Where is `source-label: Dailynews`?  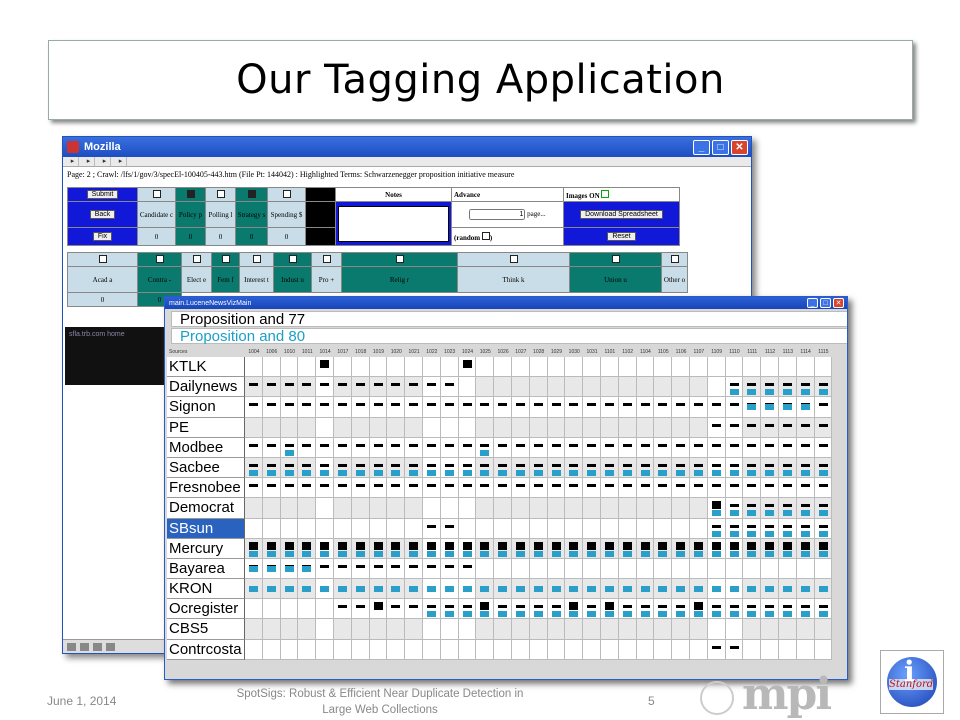 source-label: Dailynews is located at coordinates (206, 387).